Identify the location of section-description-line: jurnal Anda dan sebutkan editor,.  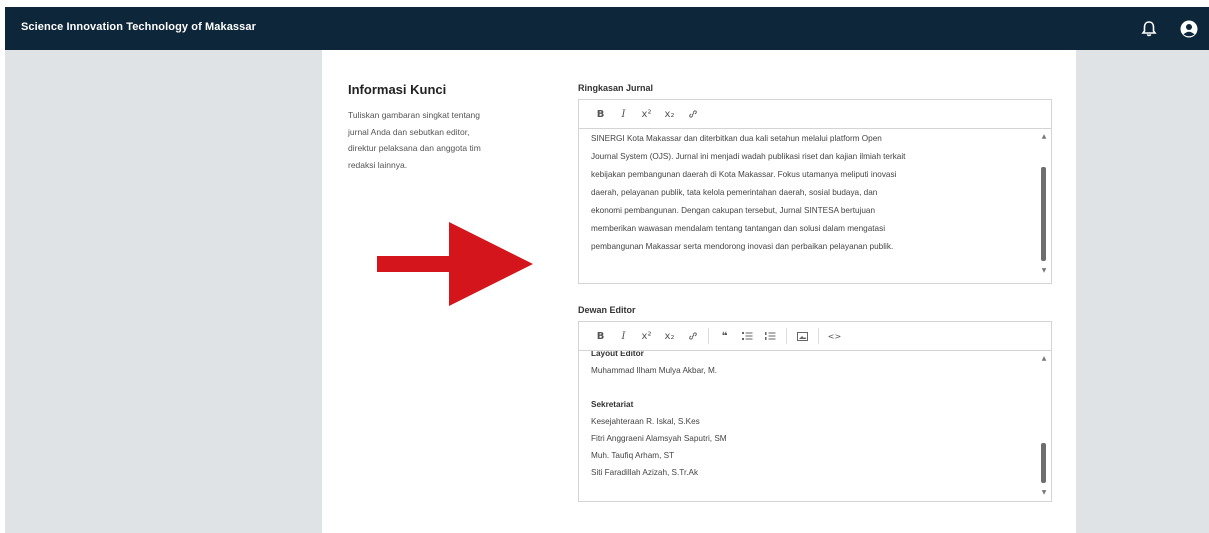
(409, 131).